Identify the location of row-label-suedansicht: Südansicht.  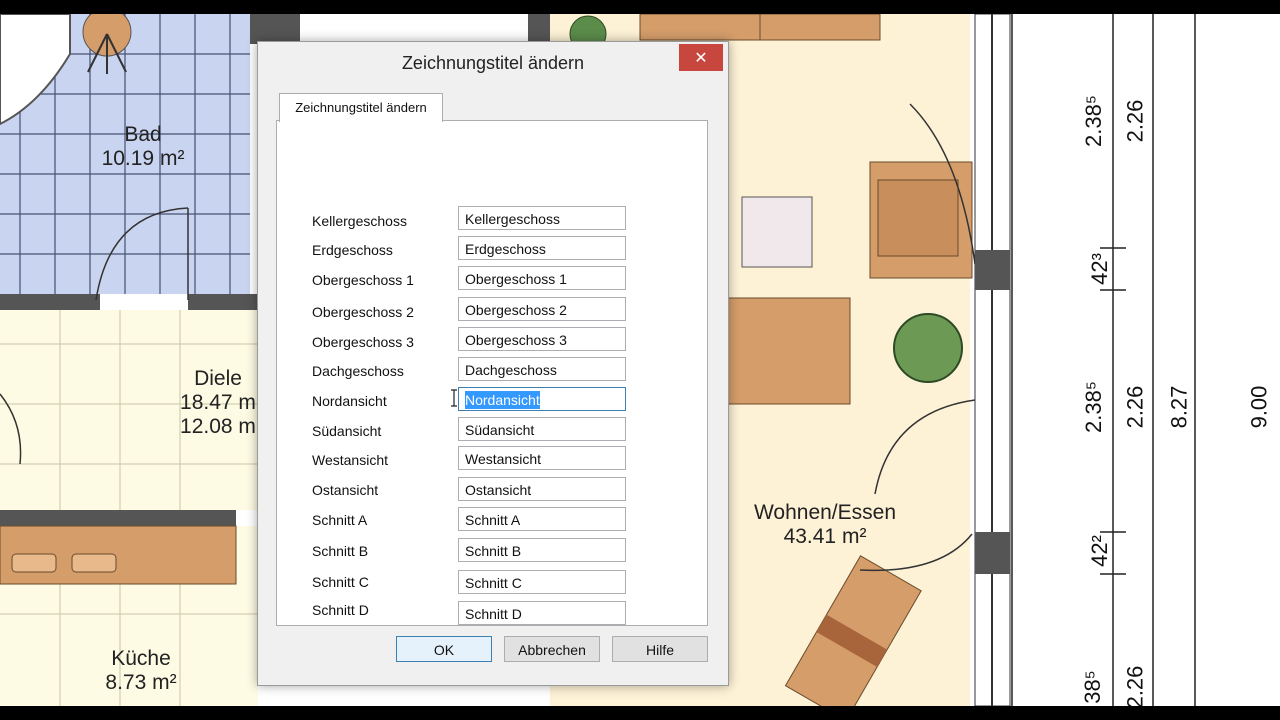
(347, 431).